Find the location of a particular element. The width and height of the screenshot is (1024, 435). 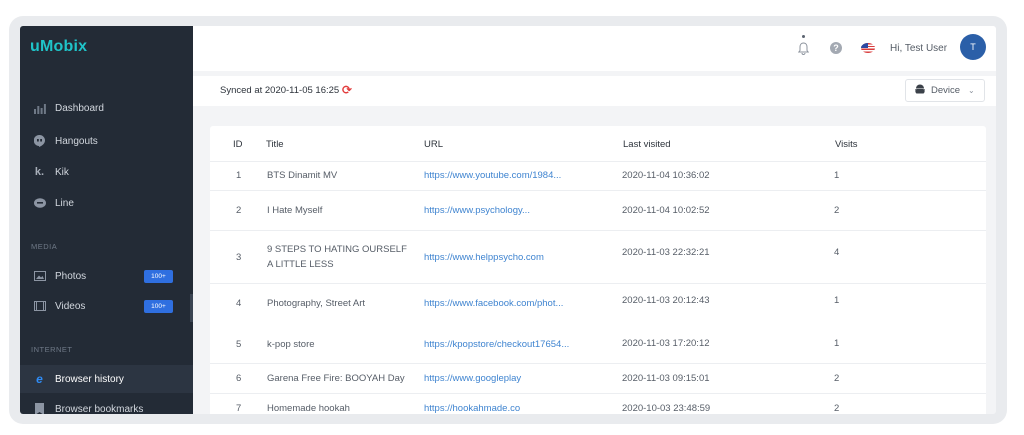

cell-last-visited: 2020-11-03 17:20:12 is located at coordinates (666, 343).